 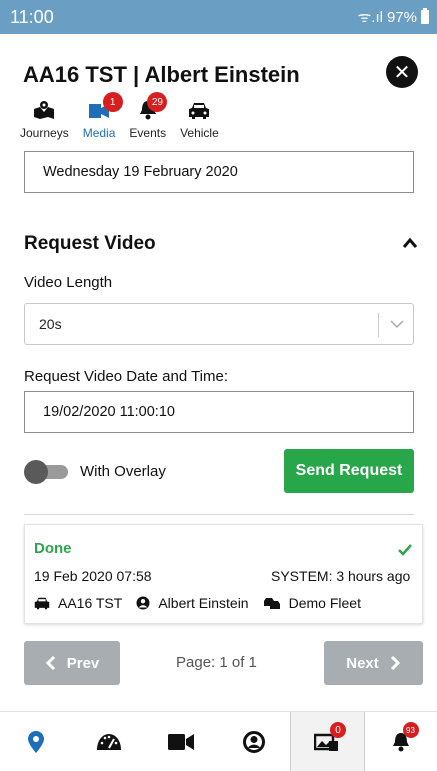 I want to click on next-button: Next, so click(x=373, y=663).